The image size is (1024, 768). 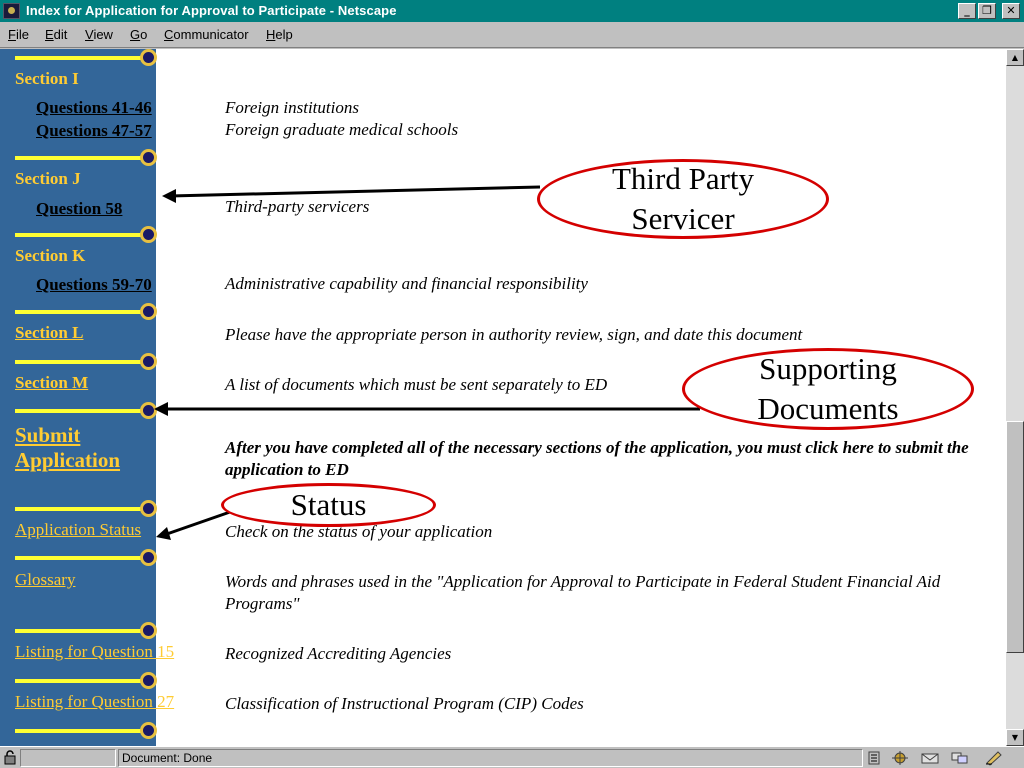 I want to click on callout-text: Servicer, so click(x=683, y=218).